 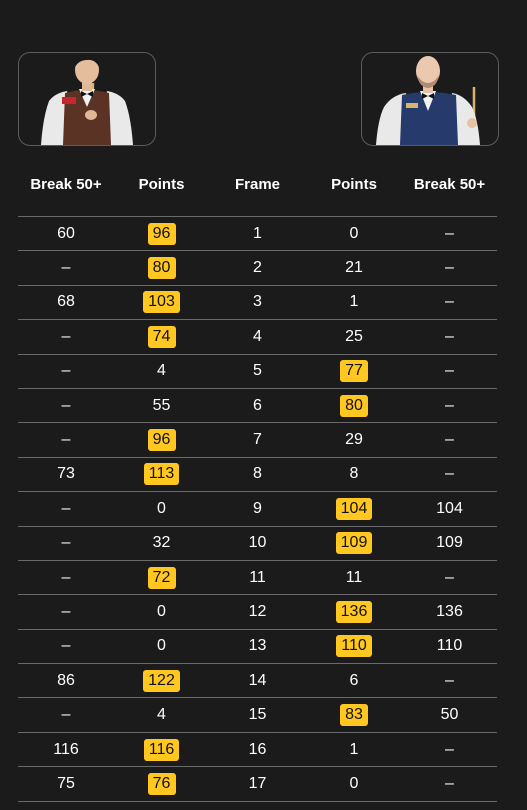 I want to click on frame-number-cell: 10, so click(x=257, y=543).